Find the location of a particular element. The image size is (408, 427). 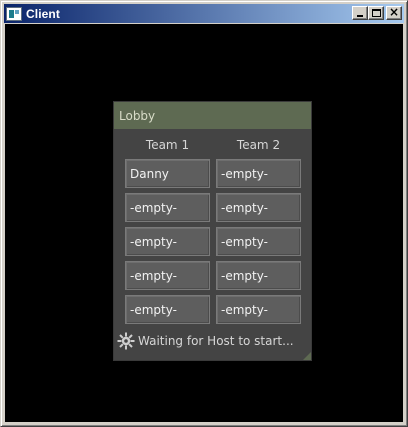

maximize-icon is located at coordinates (376, 13).